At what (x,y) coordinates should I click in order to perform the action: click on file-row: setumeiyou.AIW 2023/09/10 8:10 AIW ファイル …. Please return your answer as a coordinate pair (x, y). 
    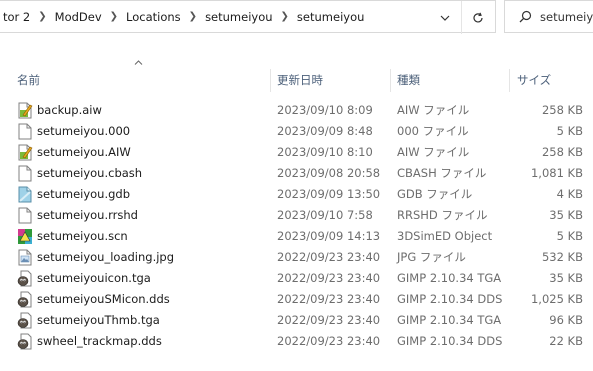
    Looking at the image, I should click on (296, 152).